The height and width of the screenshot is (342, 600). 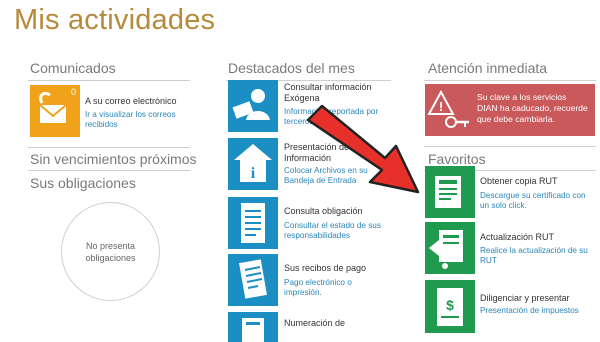 I want to click on mail-icon: 0, so click(x=55, y=111).